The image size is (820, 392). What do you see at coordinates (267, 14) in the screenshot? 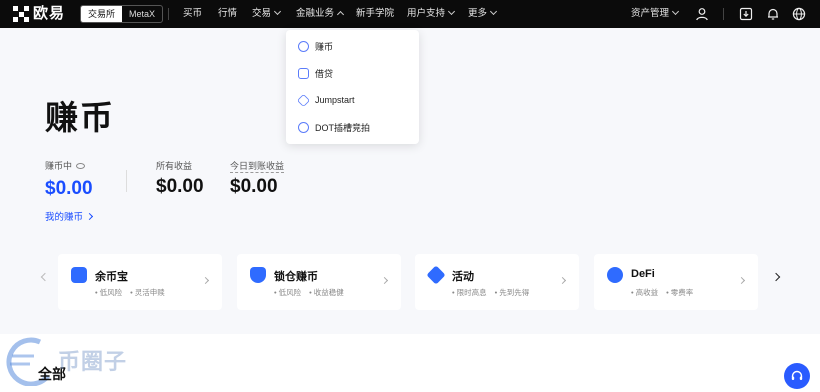
I see `nav-trade: 交易` at bounding box center [267, 14].